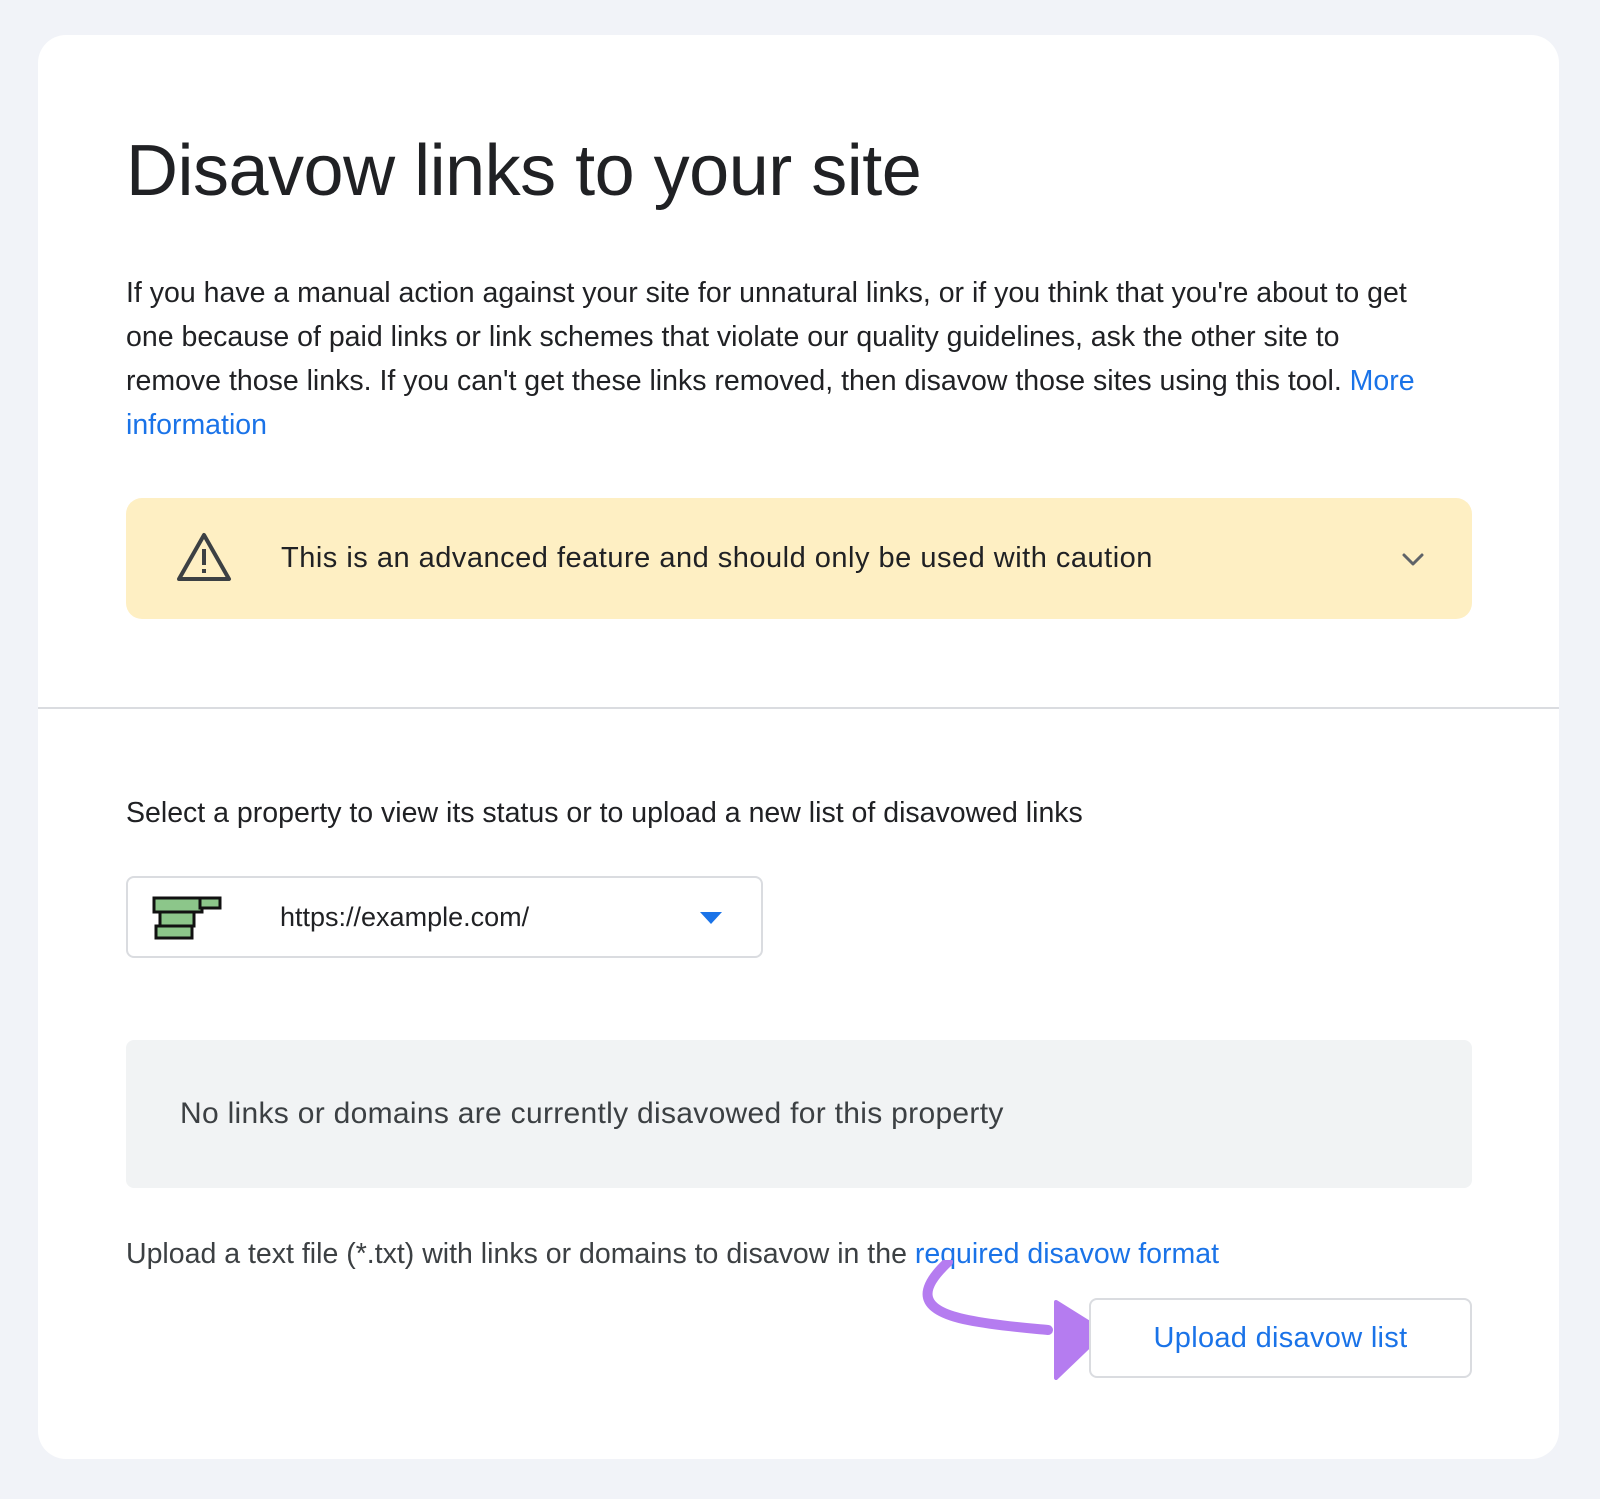 The height and width of the screenshot is (1499, 1600). What do you see at coordinates (204, 557) in the screenshot?
I see `warning-triangle-icon` at bounding box center [204, 557].